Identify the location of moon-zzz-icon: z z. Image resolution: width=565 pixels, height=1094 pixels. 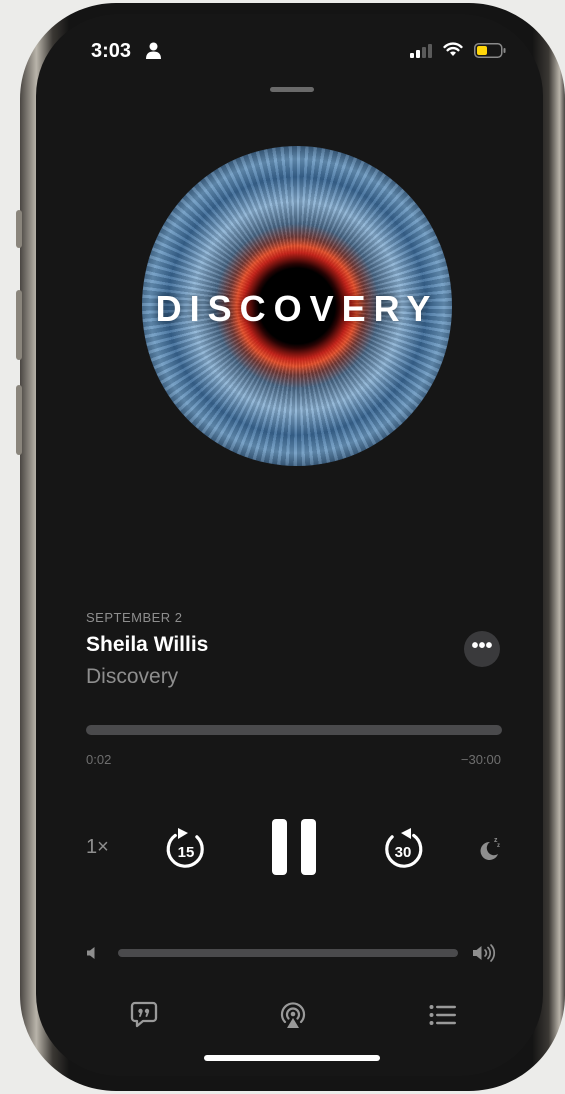
(490, 848).